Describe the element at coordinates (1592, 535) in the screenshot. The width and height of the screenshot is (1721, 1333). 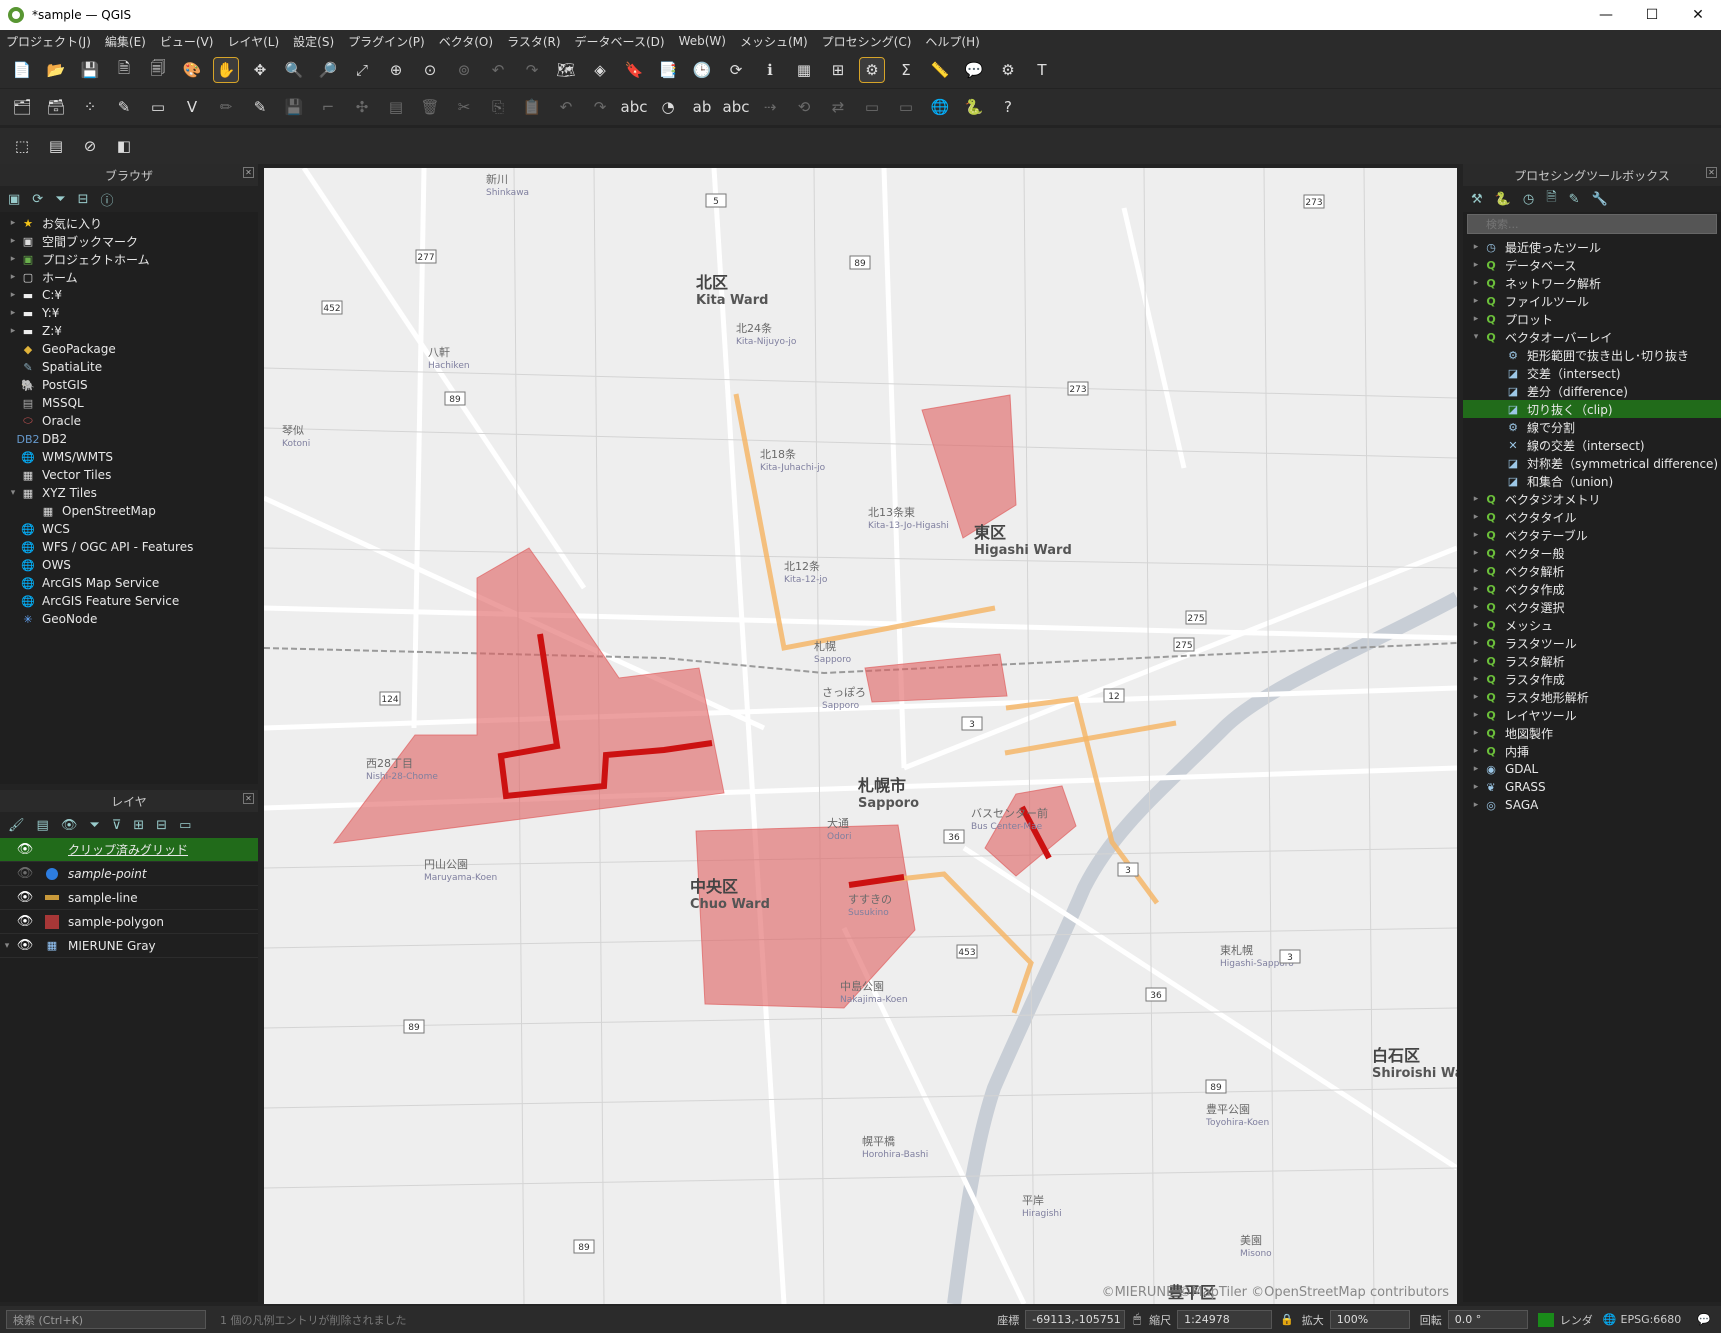
I see `processing-item: ▸ Q ベクタテーブル` at that location.